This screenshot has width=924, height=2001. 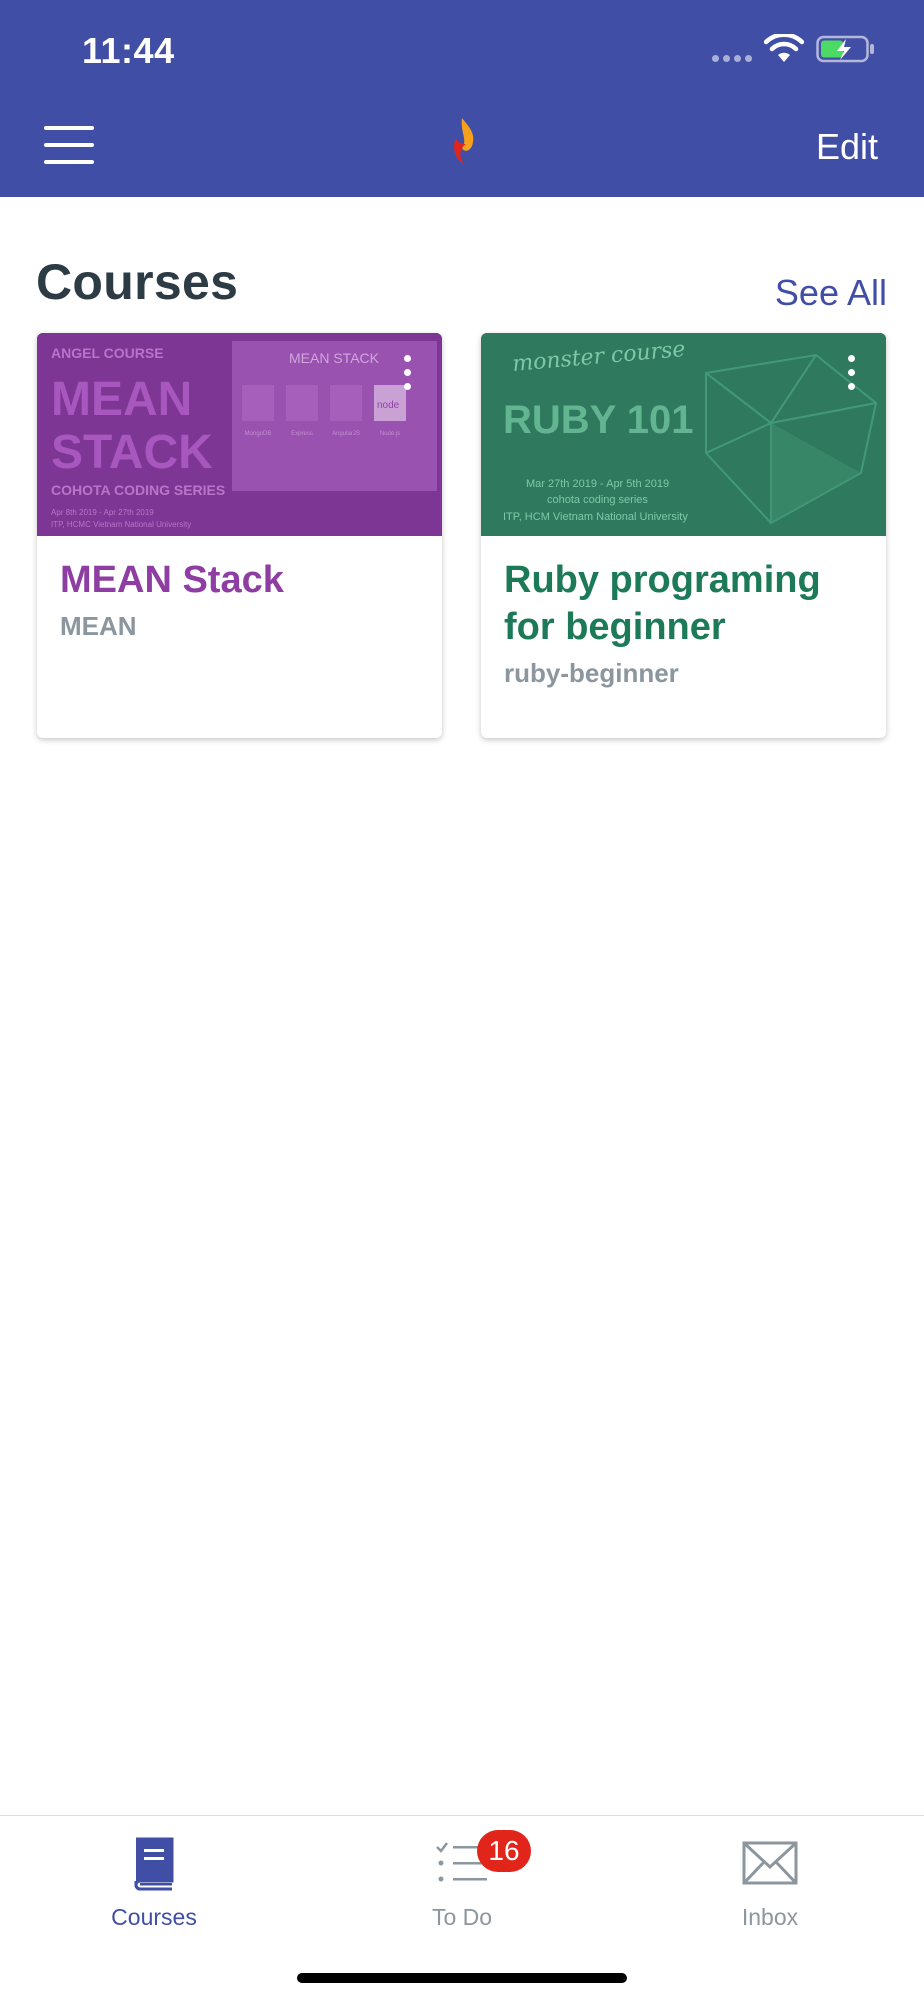 I want to click on see-all-link: See All, so click(x=831, y=293).